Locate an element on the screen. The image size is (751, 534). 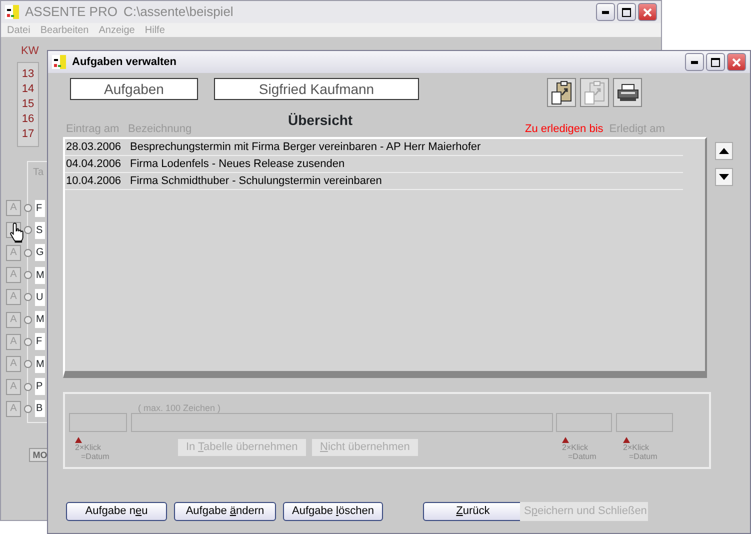
action-button: Zurück is located at coordinates (473, 511).